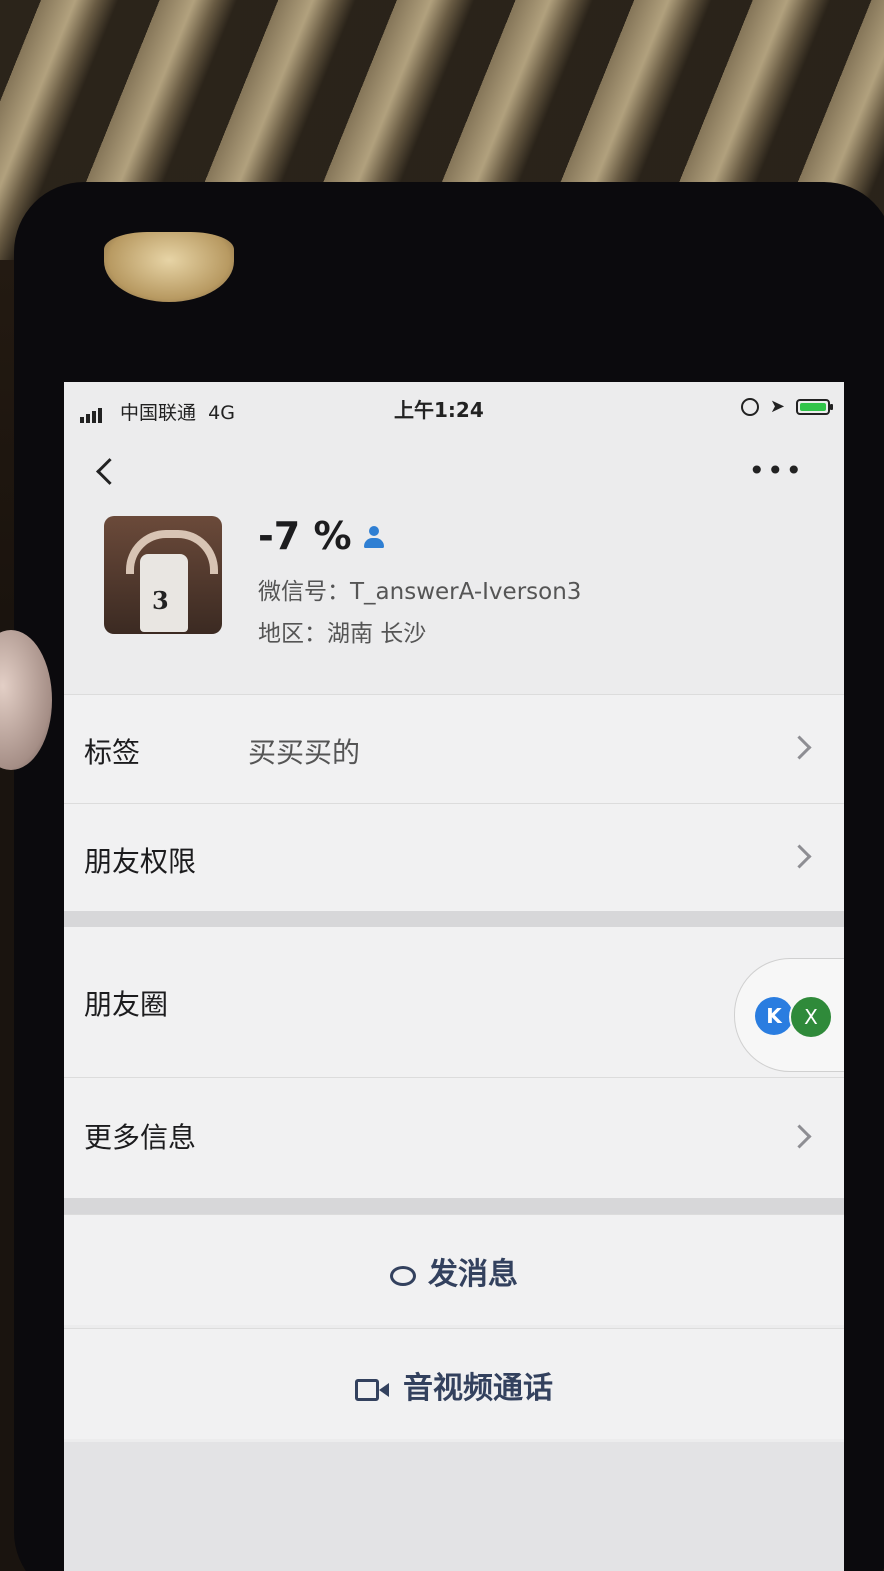 Image resolution: width=884 pixels, height=1571 pixels. What do you see at coordinates (92, 413) in the screenshot?
I see `signal-icon` at bounding box center [92, 413].